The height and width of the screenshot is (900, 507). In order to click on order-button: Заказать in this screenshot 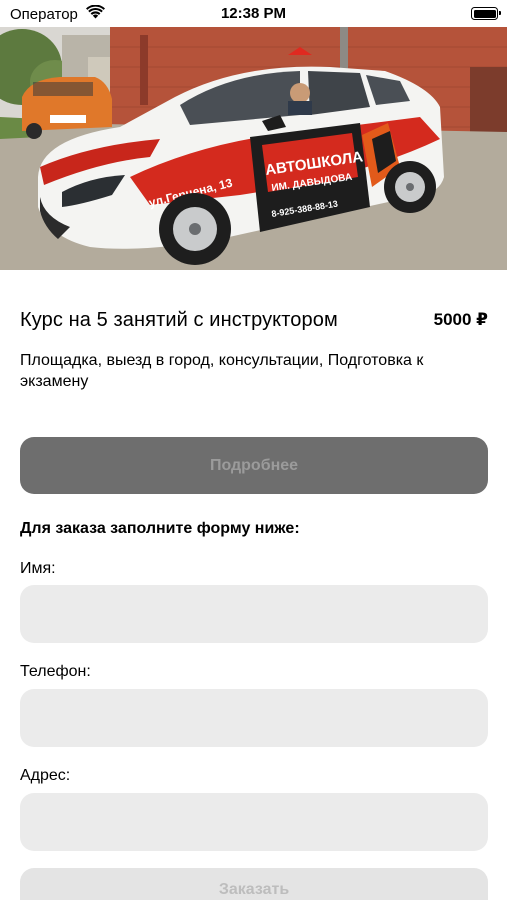, I will do `click(254, 884)`.